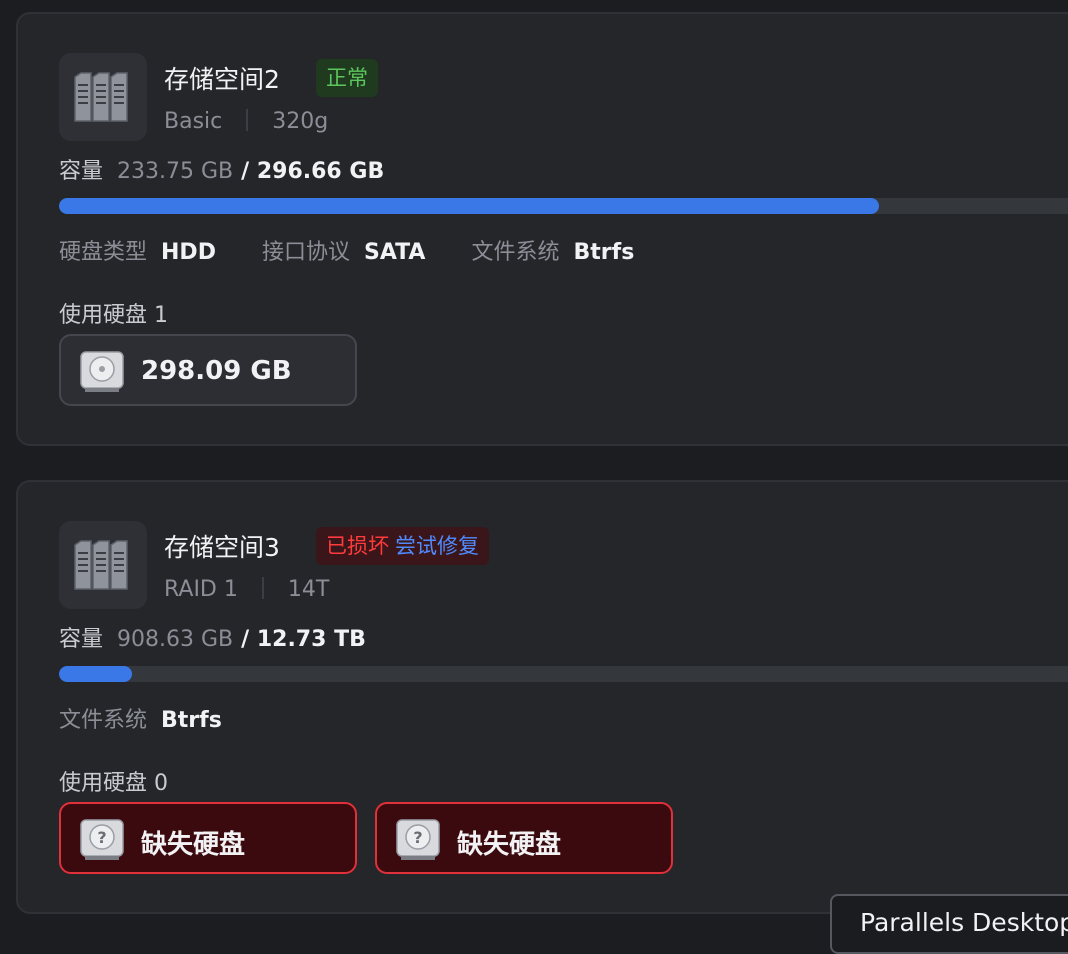 The height and width of the screenshot is (954, 1068). What do you see at coordinates (246, 589) in the screenshot?
I see `pool-subinfo: RAID 1 14T` at bounding box center [246, 589].